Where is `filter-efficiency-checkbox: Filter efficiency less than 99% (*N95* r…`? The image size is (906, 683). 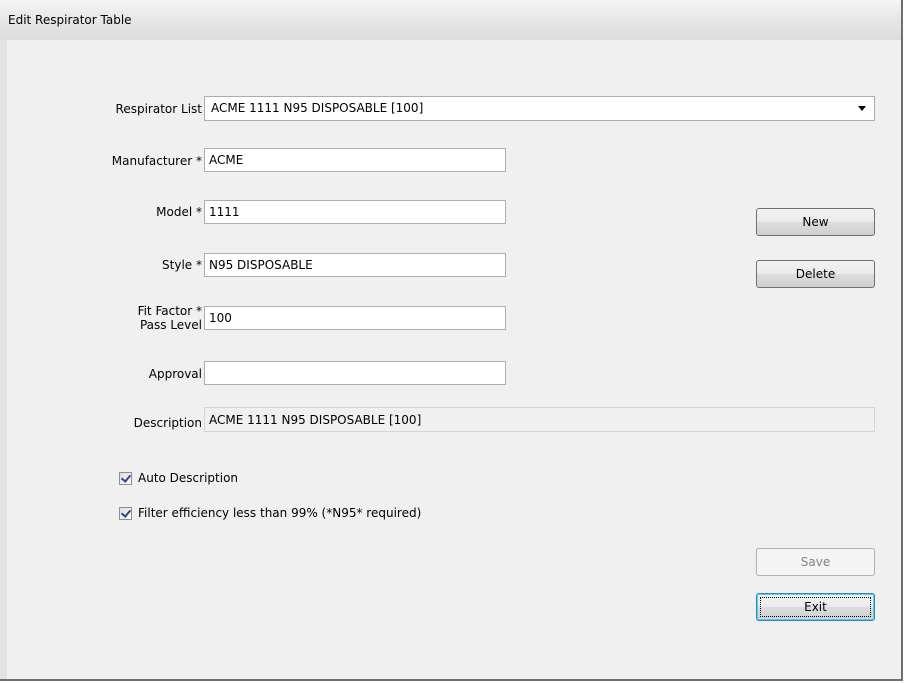
filter-efficiency-checkbox: Filter efficiency less than 99% (*N95* r… is located at coordinates (270, 513).